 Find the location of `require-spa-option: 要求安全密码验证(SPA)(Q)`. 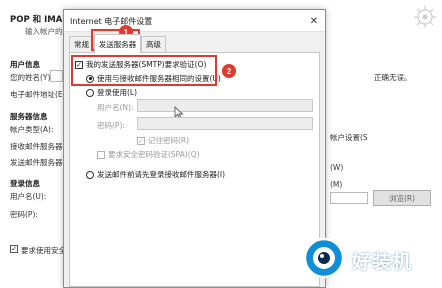

require-spa-option: 要求安全密码验证(SPA)(Q) is located at coordinates (148, 154).